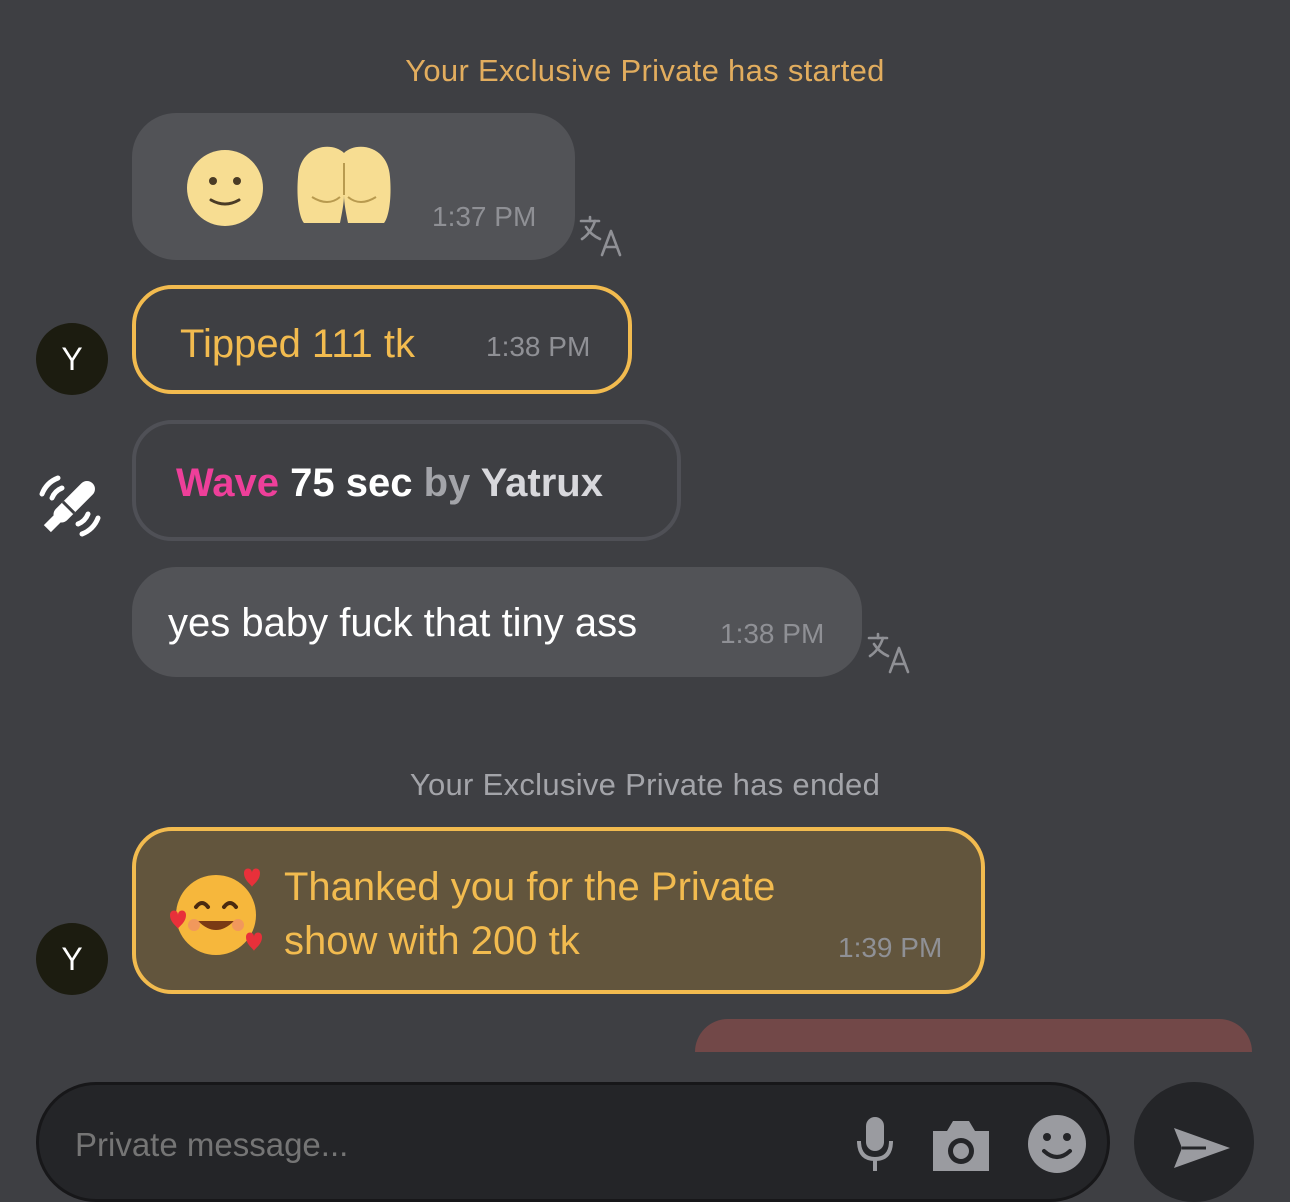 The image size is (1290, 1202). What do you see at coordinates (875, 1145) in the screenshot?
I see `microphone-icon` at bounding box center [875, 1145].